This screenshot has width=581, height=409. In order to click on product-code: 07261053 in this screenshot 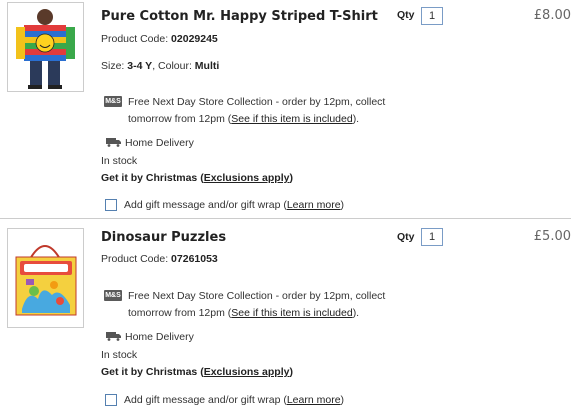, I will do `click(194, 259)`.